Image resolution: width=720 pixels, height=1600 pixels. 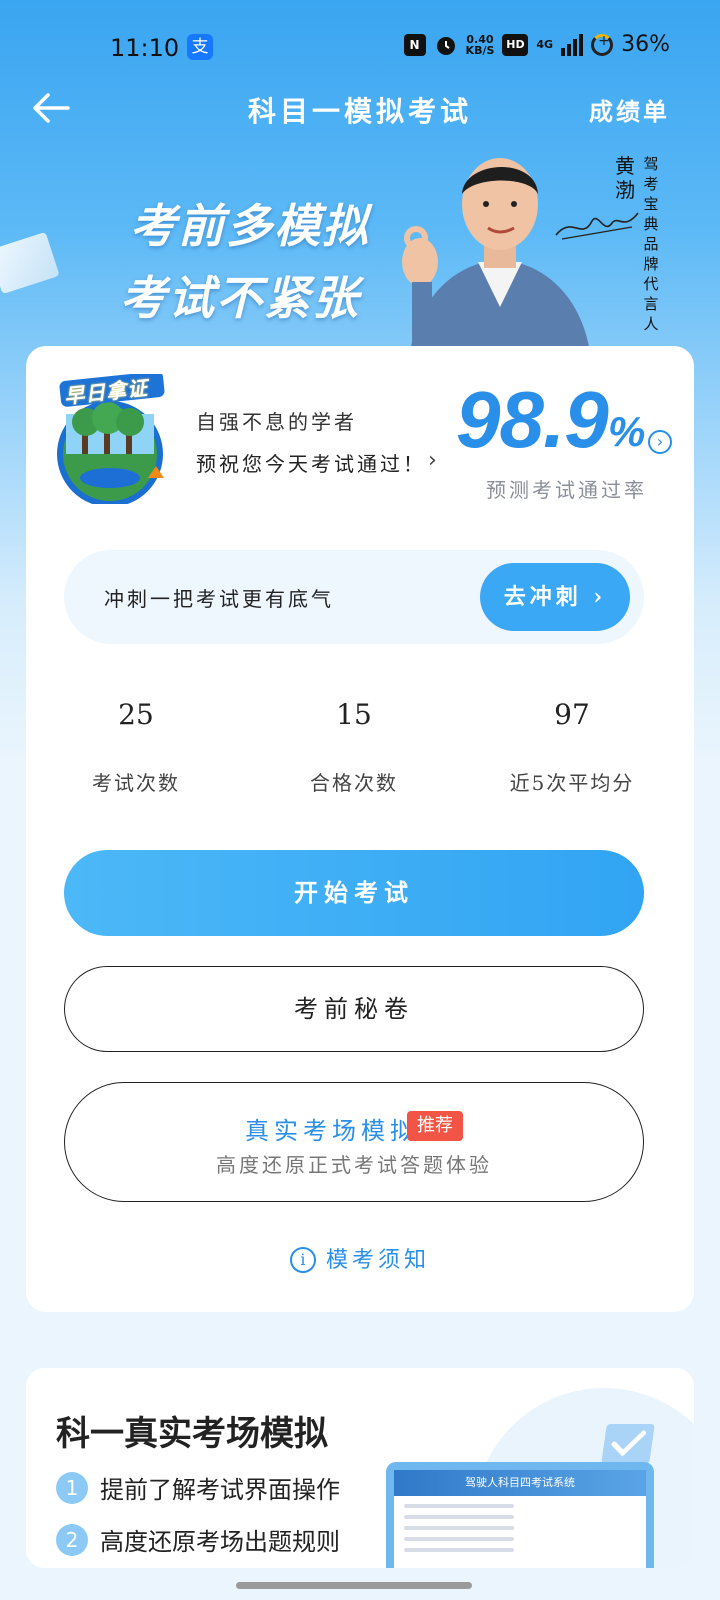 What do you see at coordinates (354, 1009) in the screenshot?
I see `secret-paper-button: 考前秘卷` at bounding box center [354, 1009].